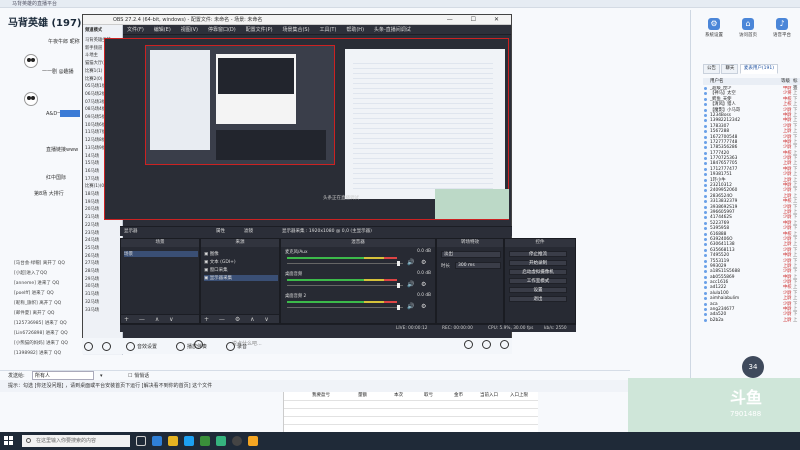  What do you see at coordinates (92, 163) in the screenshot?
I see `channel-tree-item: 15马场` at bounding box center [92, 163].